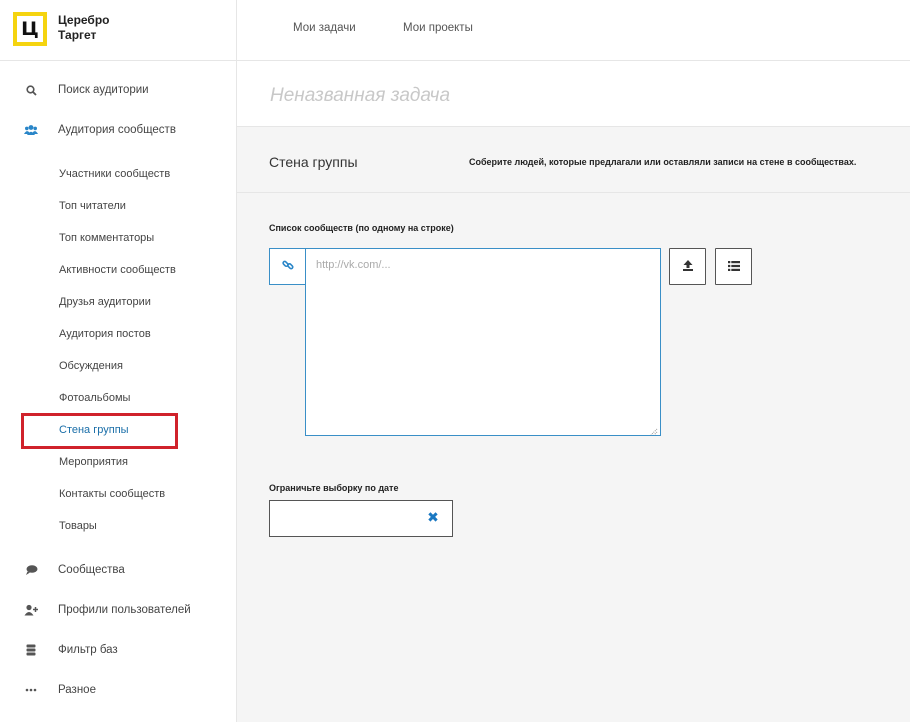 This screenshot has width=910, height=722. I want to click on date-filter-label: Ограничьте выборку по дате, so click(334, 488).